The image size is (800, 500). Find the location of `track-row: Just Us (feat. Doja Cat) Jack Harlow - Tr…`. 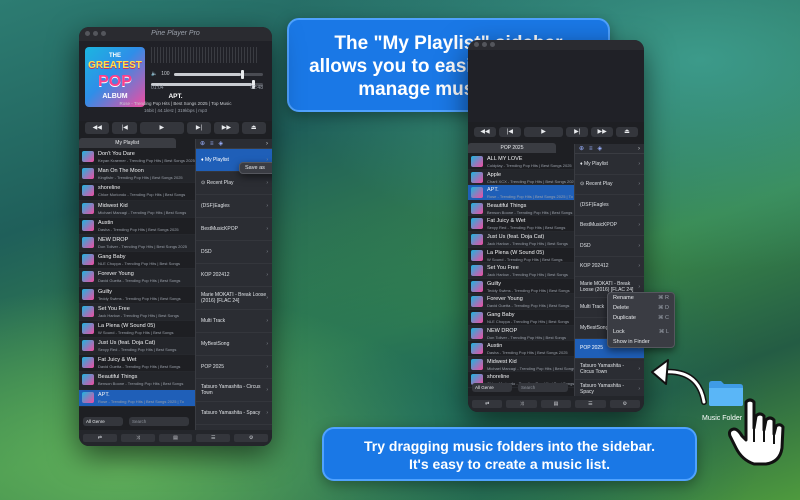

track-row: Just Us (feat. Doja Cat) Jack Harlow - Tr… is located at coordinates (521, 239).